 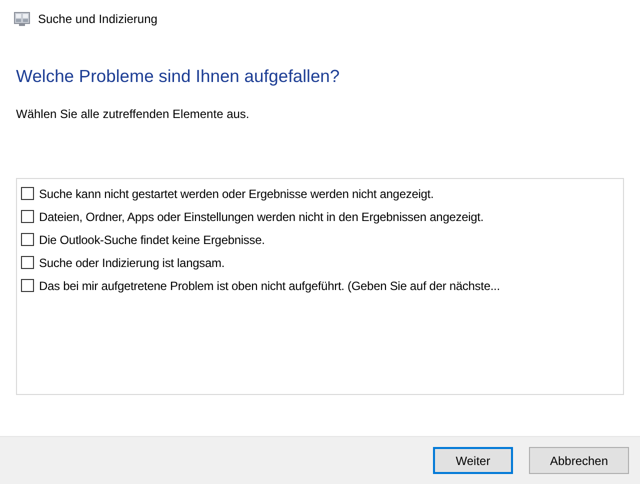 I want to click on checkbox-label: Suche kann nicht gestartet werden oder Ergebnisse werden nicht angezeigt., so click(x=236, y=193).